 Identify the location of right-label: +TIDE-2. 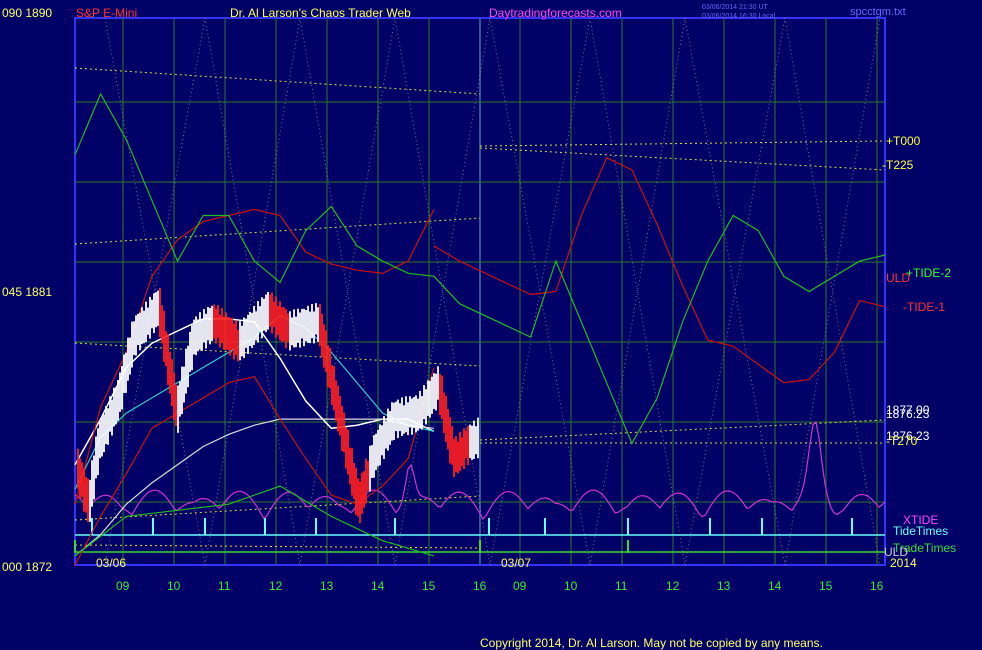
(928, 273).